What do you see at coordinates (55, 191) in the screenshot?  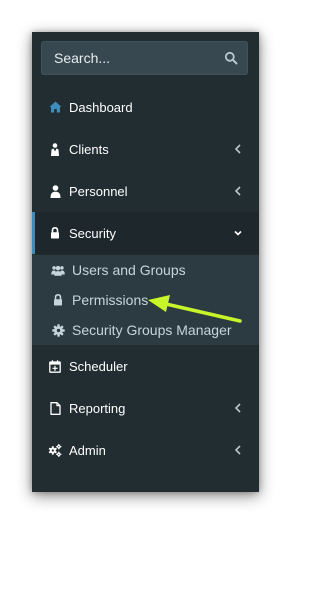 I see `user-icon` at bounding box center [55, 191].